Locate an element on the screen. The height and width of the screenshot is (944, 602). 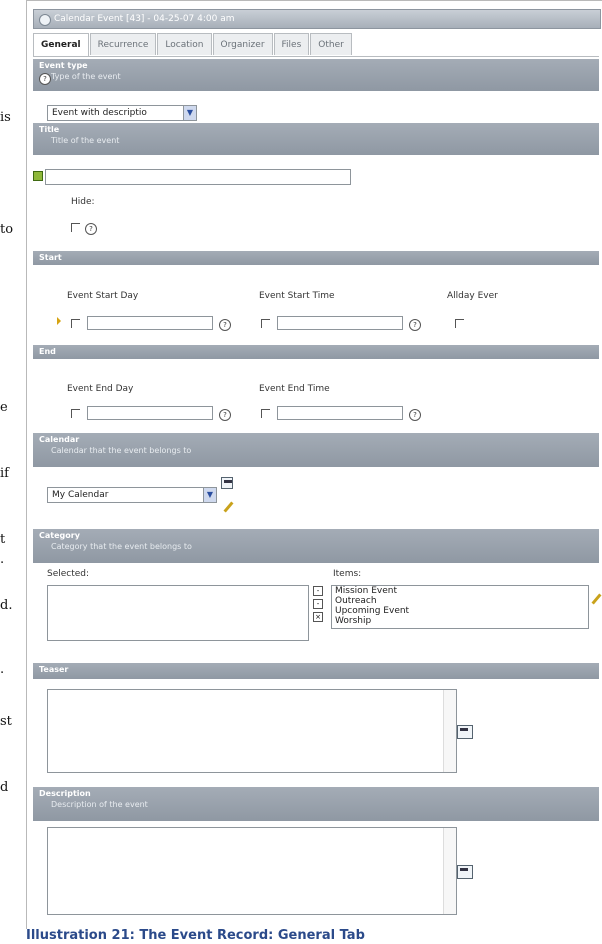
teaser-header: Teaser is located at coordinates (316, 671).